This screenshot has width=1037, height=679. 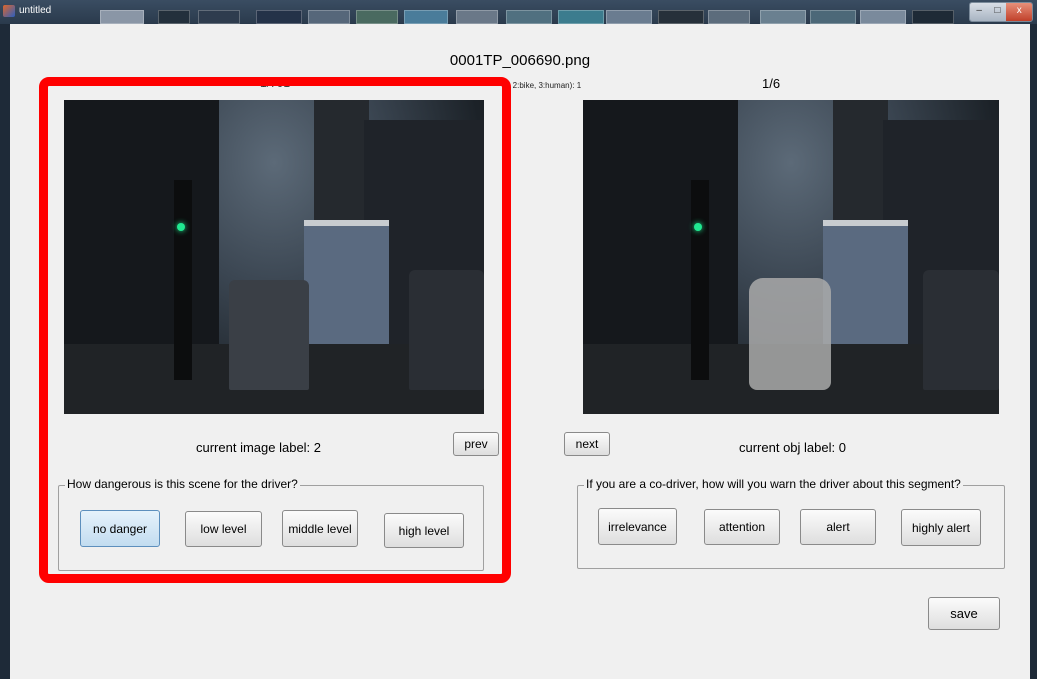 I want to click on segment-mask, so click(x=790, y=334).